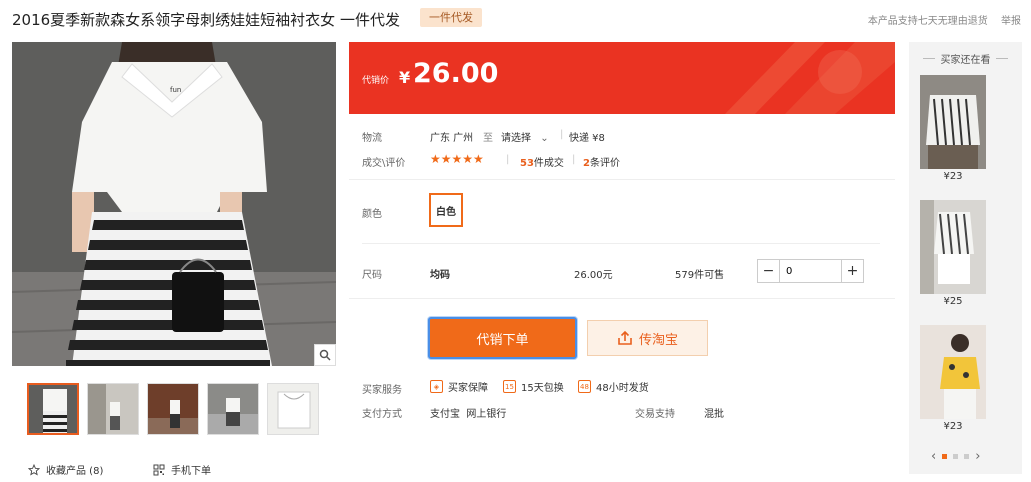 The height and width of the screenshot is (482, 1031). Describe the element at coordinates (372, 138) in the screenshot. I see `logistics-label: 物流` at that location.